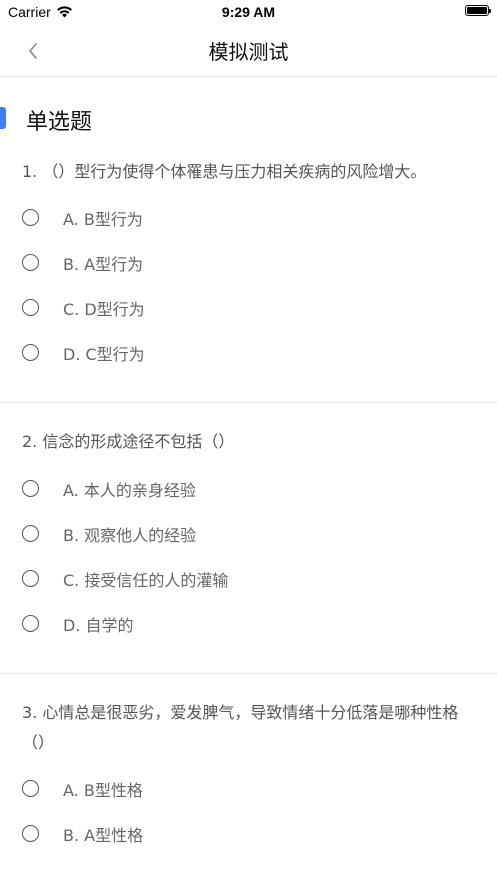 This screenshot has width=497, height=883. Describe the element at coordinates (248, 262) in the screenshot. I see `option-item: B. A型行为` at that location.